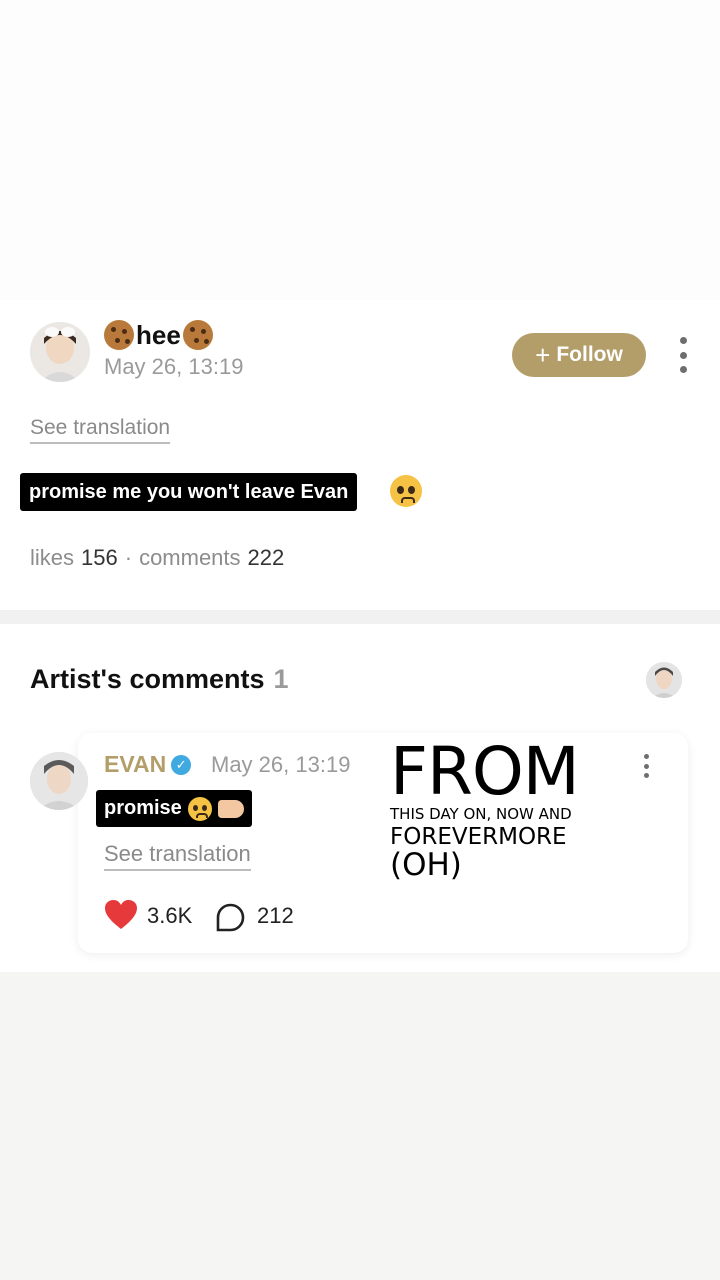 The width and height of the screenshot is (720, 1280). I want to click on post-date: May 26, 13:19, so click(174, 366).